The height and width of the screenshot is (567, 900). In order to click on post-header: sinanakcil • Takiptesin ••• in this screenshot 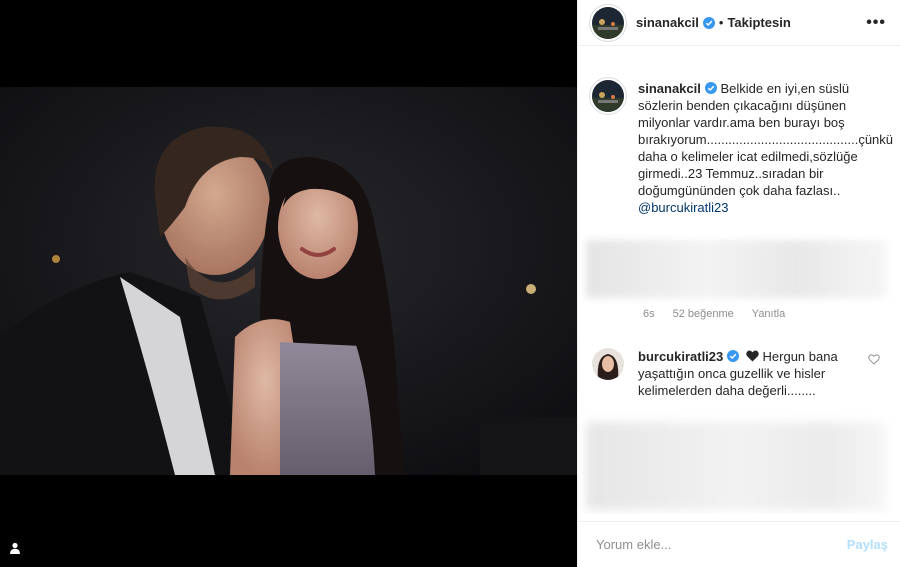, I will do `click(739, 23)`.